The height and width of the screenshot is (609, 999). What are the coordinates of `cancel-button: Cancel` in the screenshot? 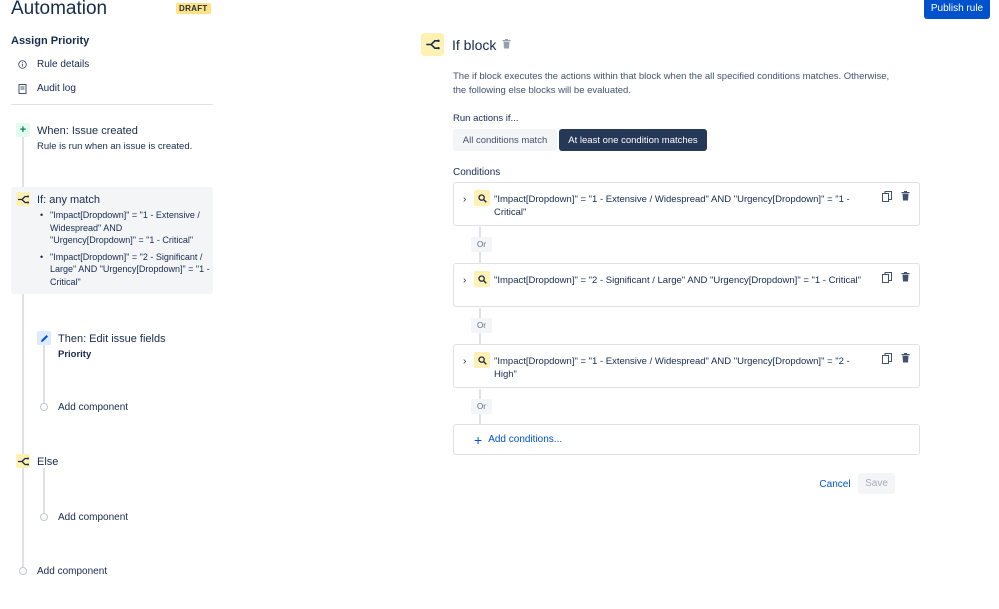 It's located at (835, 484).